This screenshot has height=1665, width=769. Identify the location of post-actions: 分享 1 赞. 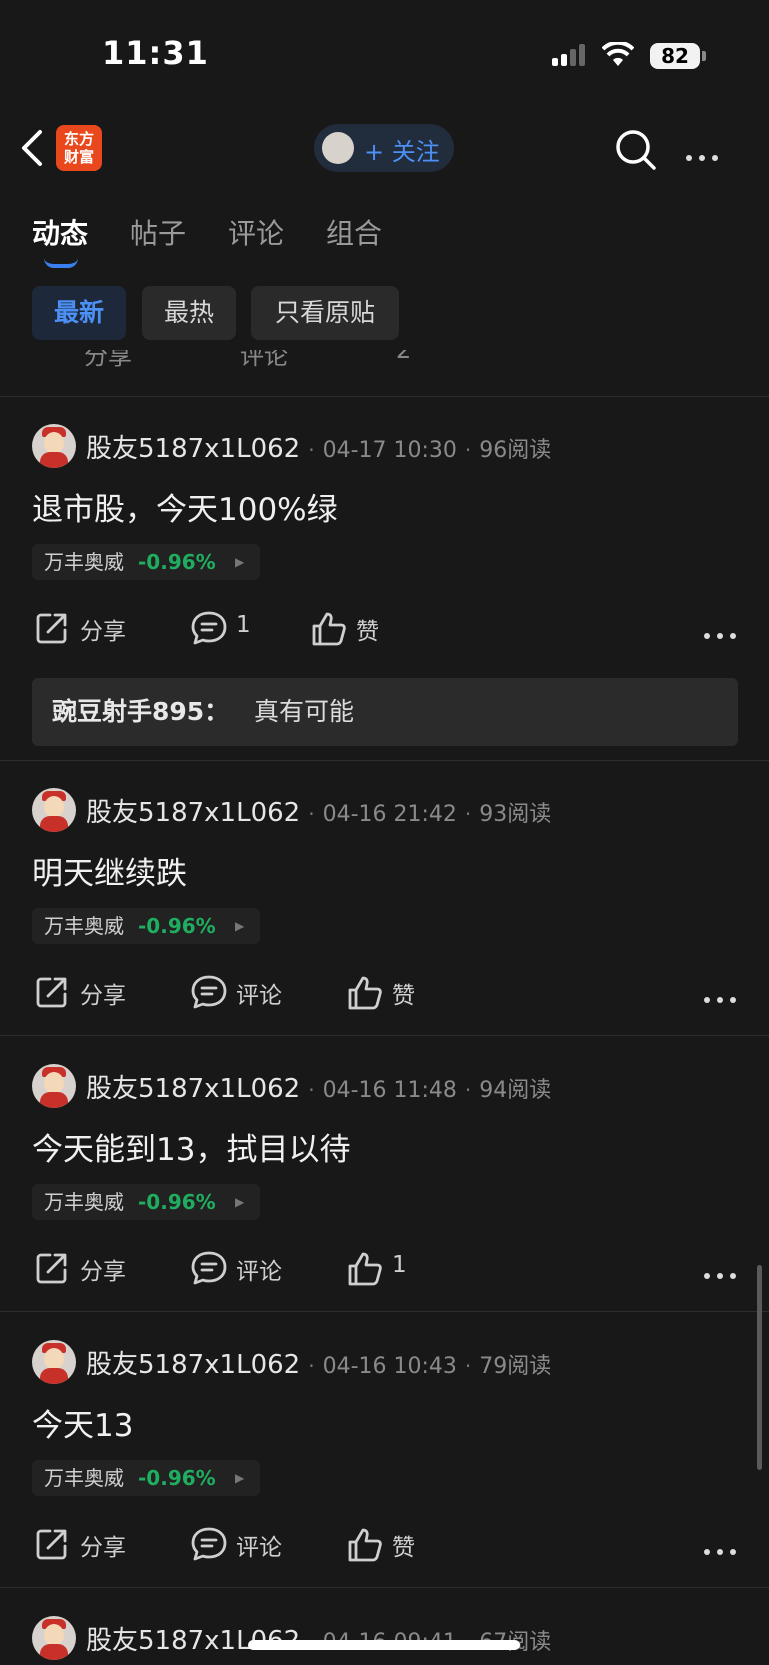
(384, 628).